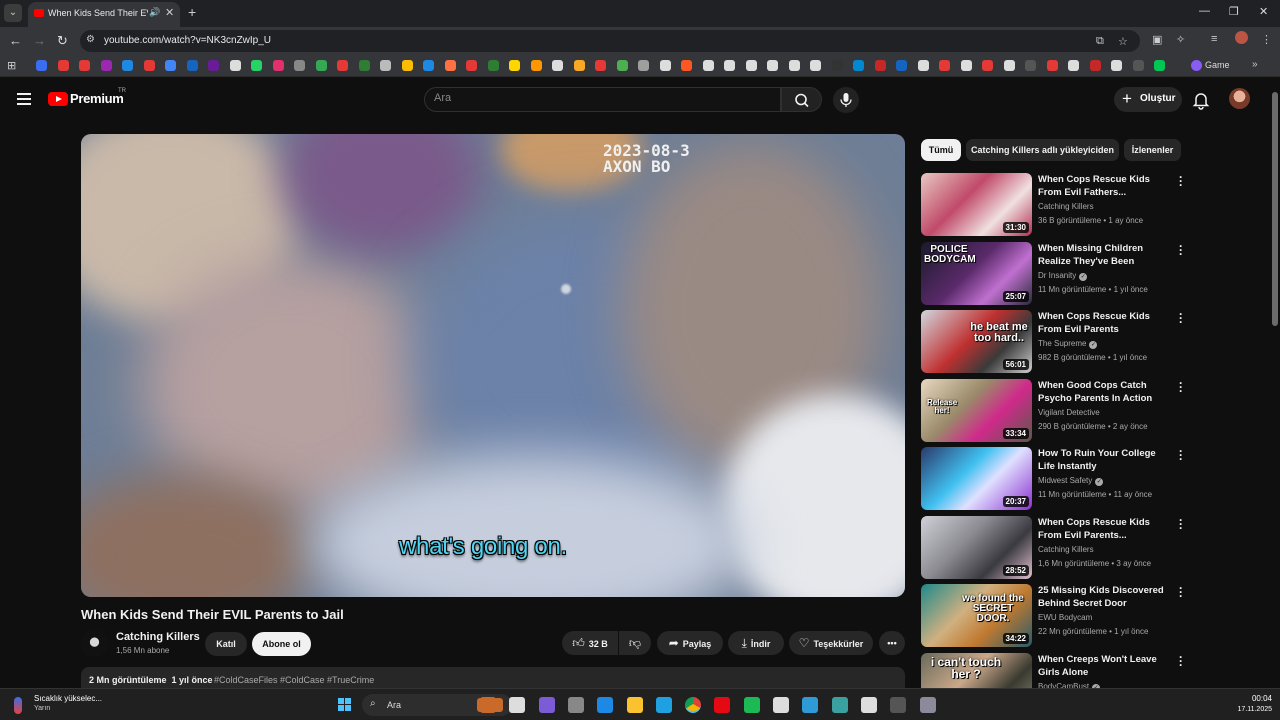 The height and width of the screenshot is (720, 1280). I want to click on omnibox: ⚙ youtube.com/watch?v=NK3cnZwIp_U ⧉ ☆, so click(610, 41).